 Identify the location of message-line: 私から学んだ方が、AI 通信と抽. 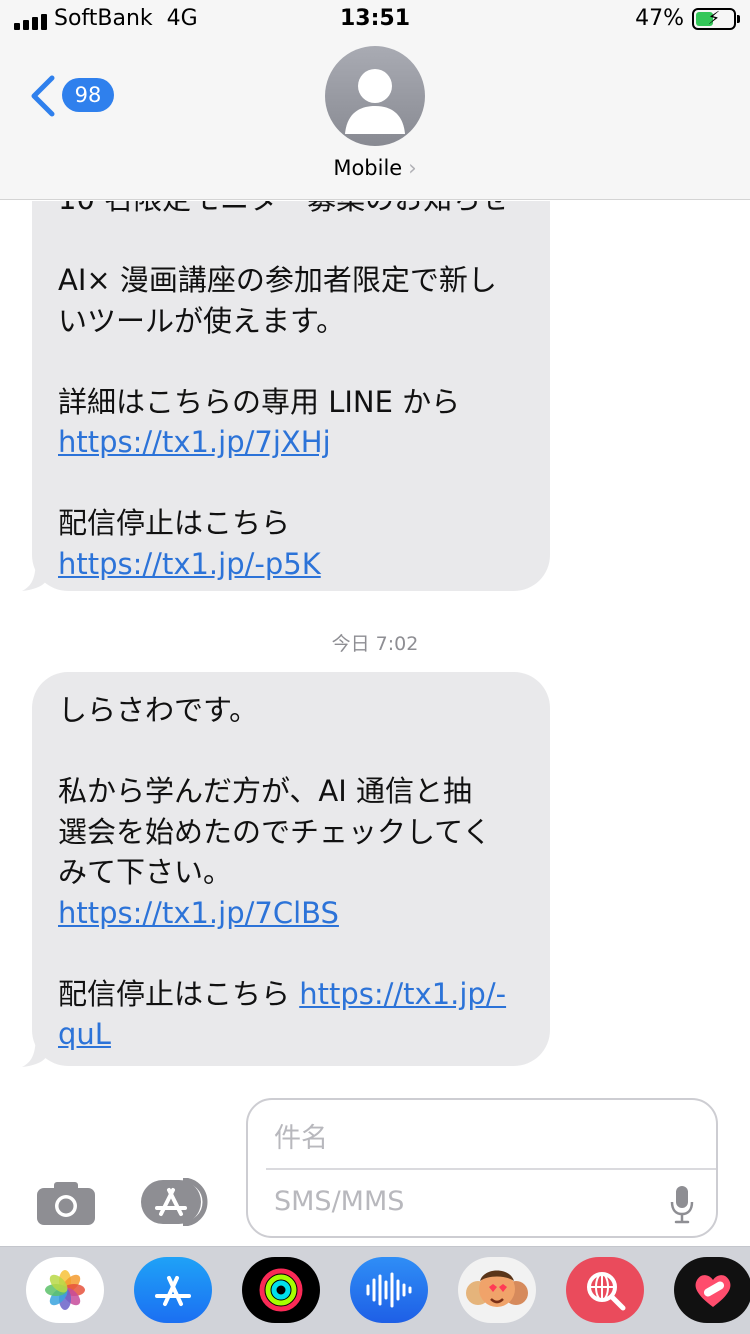
(291, 791).